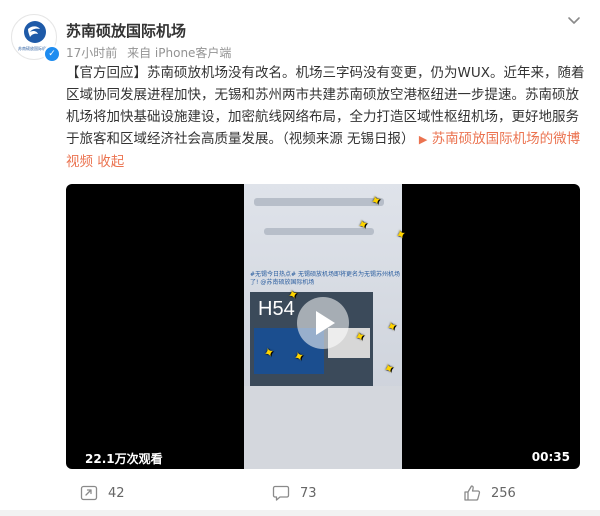 The height and width of the screenshot is (516, 600). Describe the element at coordinates (503, 493) in the screenshot. I see `like-count: 256` at that location.